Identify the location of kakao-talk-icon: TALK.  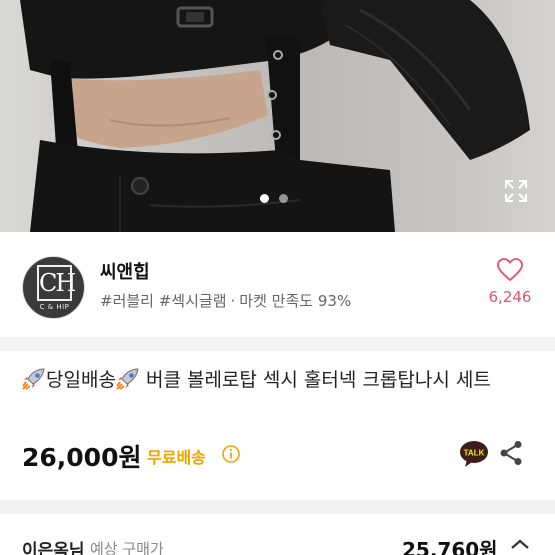
(474, 454).